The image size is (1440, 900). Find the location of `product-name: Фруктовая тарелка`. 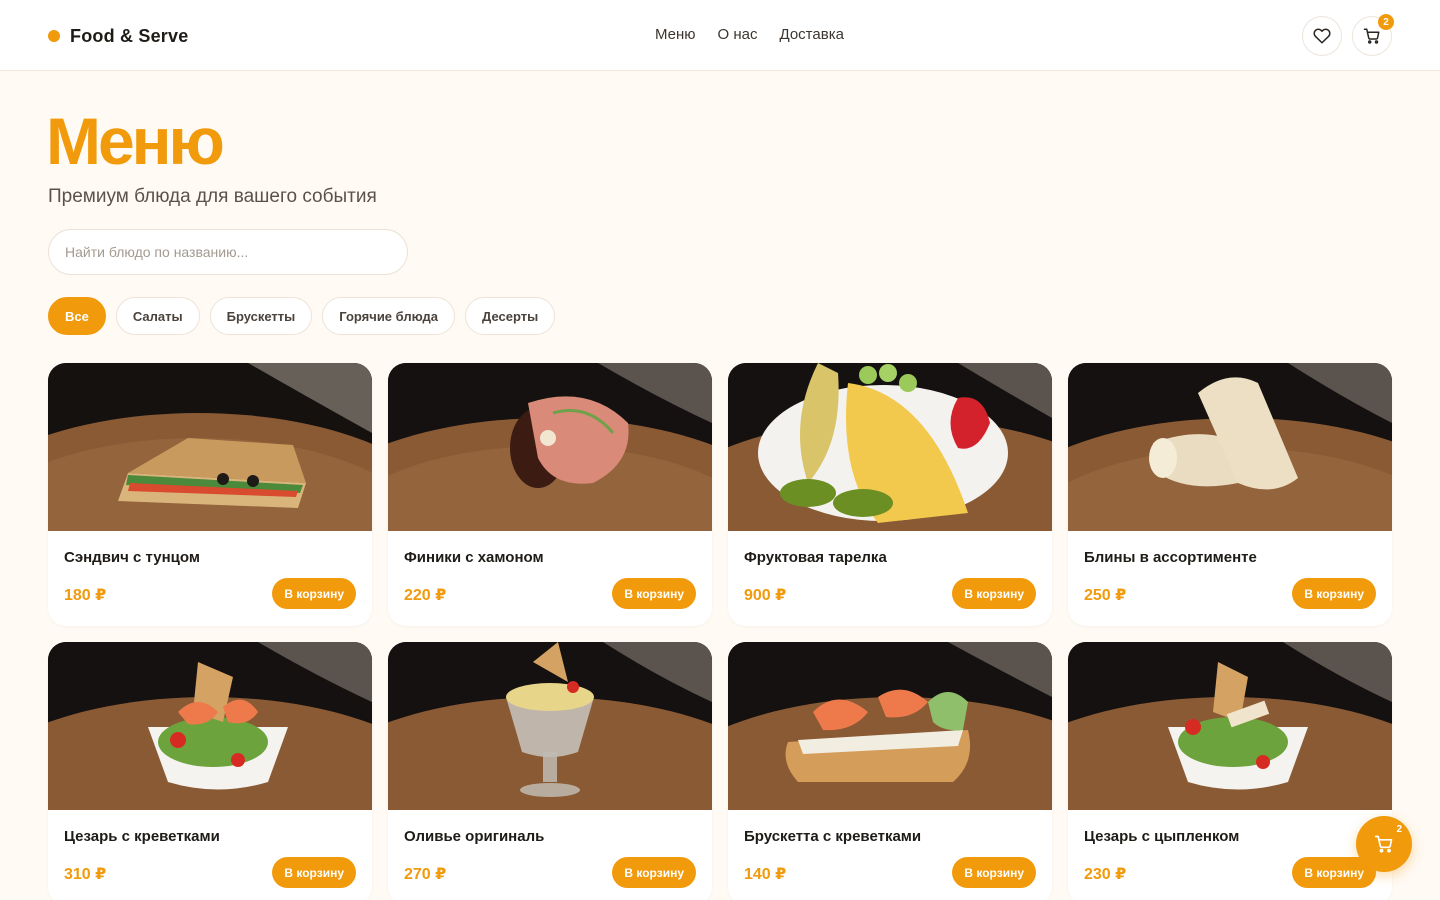

product-name: Фруктовая тарелка is located at coordinates (815, 557).